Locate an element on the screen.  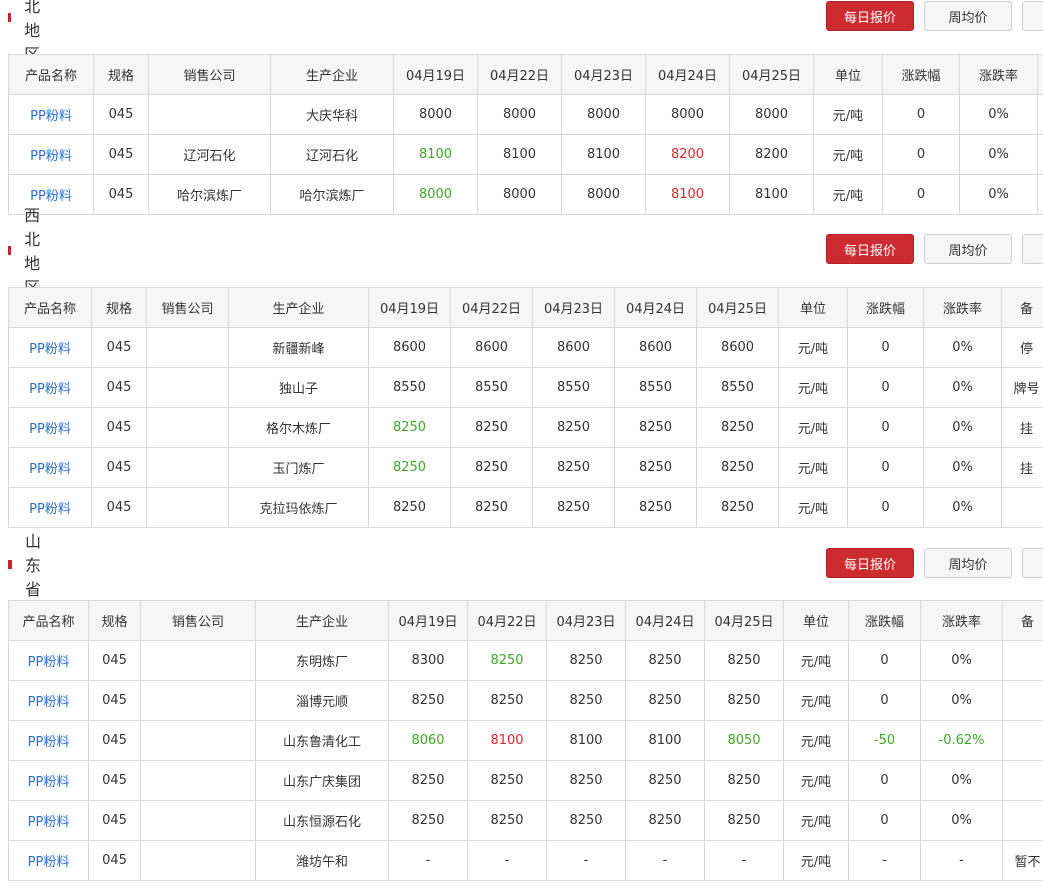
section-title: 山东省 is located at coordinates (27, 565).